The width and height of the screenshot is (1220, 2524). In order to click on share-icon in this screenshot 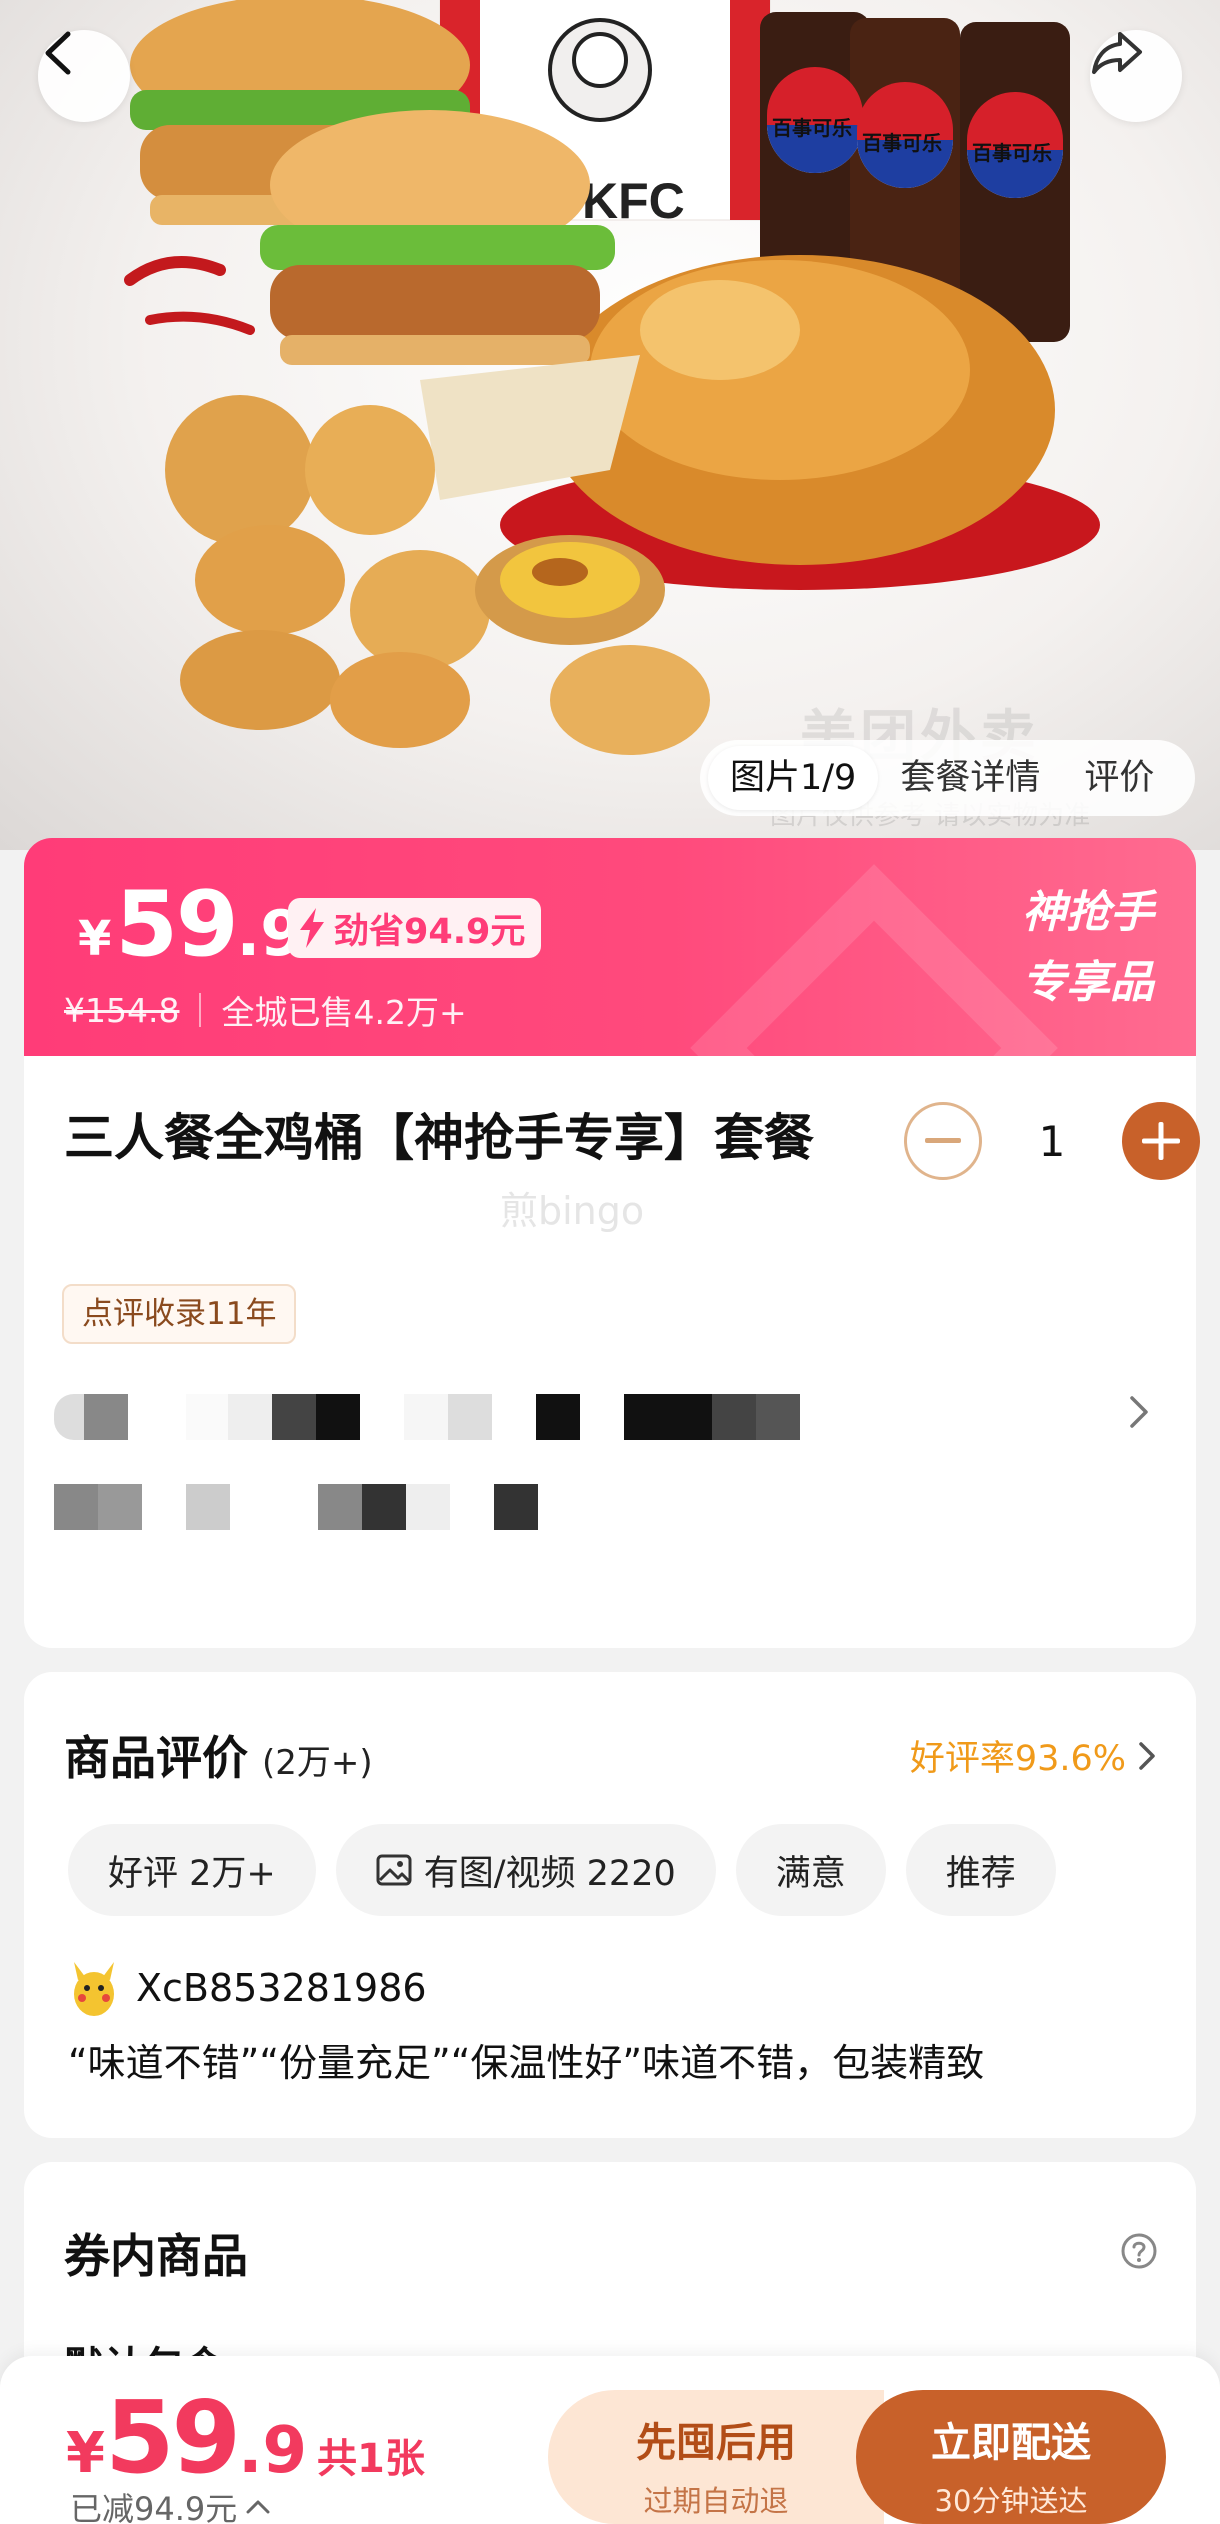, I will do `click(1117, 53)`.